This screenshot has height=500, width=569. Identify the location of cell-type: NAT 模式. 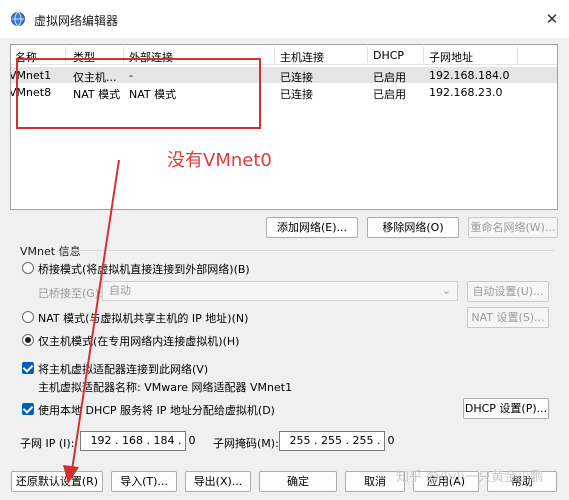
(97, 94).